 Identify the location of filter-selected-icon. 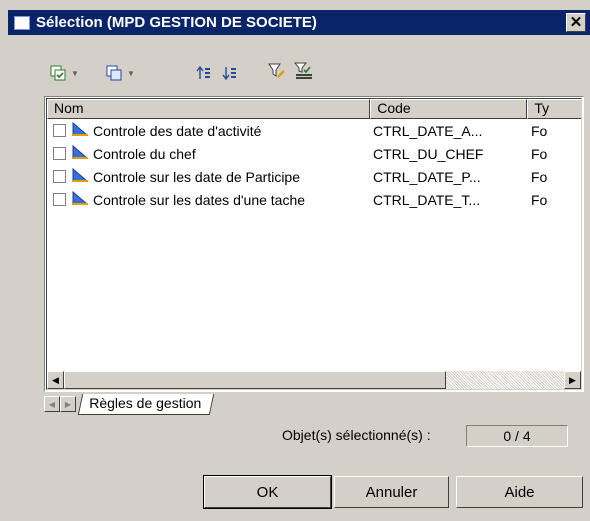
(304, 71).